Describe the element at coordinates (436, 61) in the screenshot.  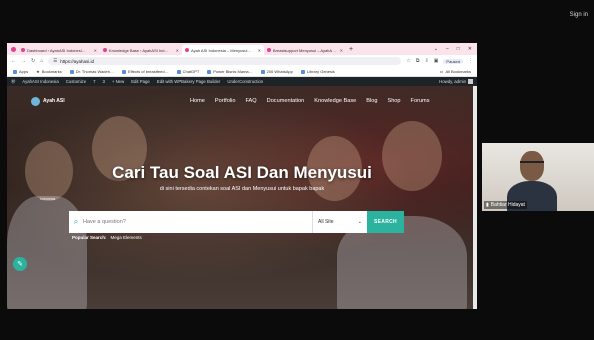
I see `sidepanel-icon: ▣` at that location.